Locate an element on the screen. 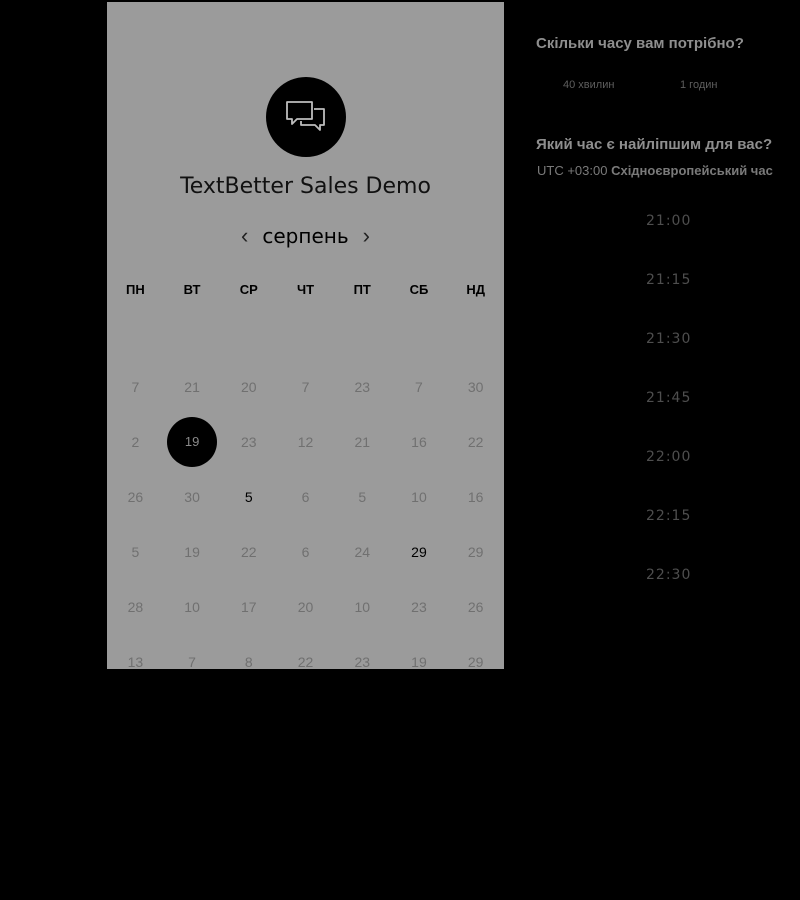 The width and height of the screenshot is (800, 900). calendar-day: 24 is located at coordinates (362, 551).